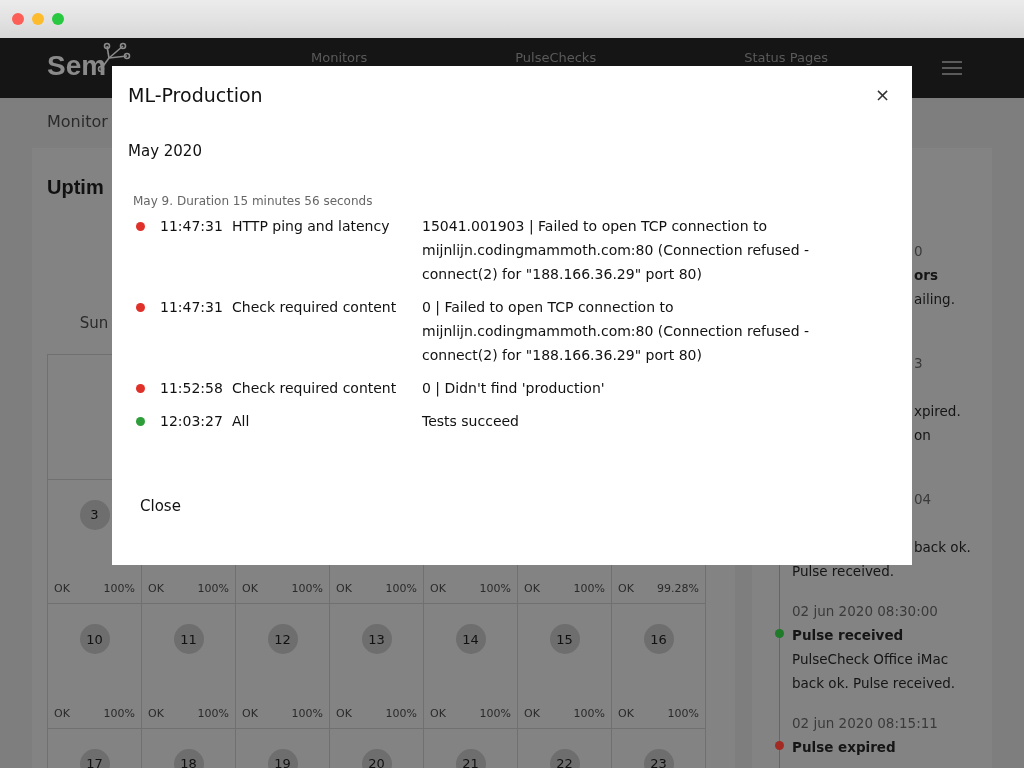 The height and width of the screenshot is (768, 1024). I want to click on close-button: ×, so click(882, 94).